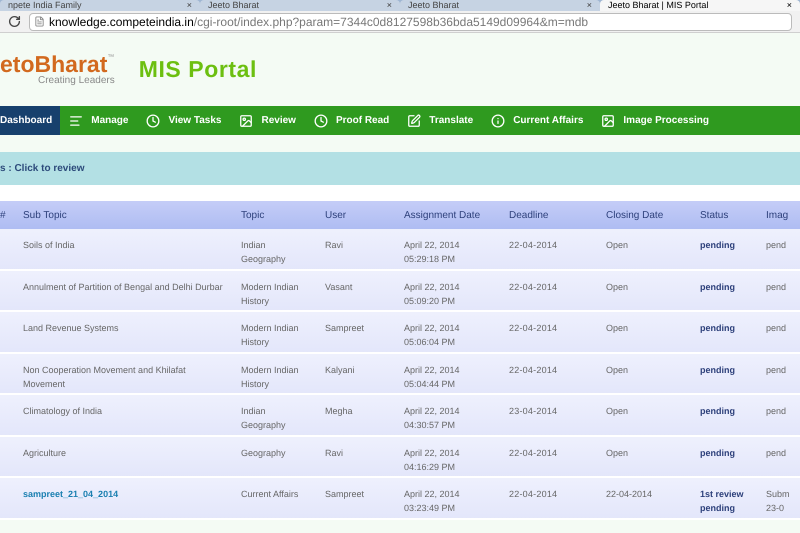 The height and width of the screenshot is (533, 800). Describe the element at coordinates (123, 287) in the screenshot. I see `table-cell-text: Annulment of Partition of Bengal and Delhi Durbar` at that location.